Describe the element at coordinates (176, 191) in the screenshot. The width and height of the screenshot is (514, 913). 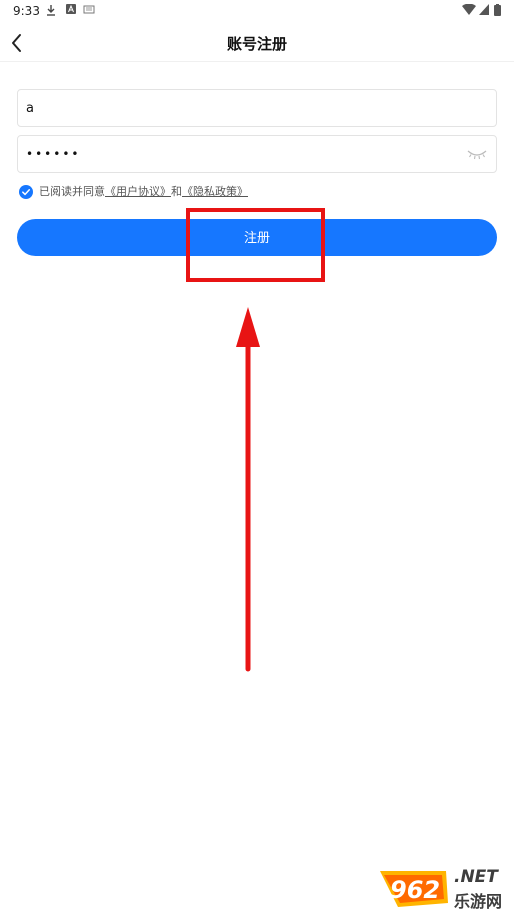
I see `agreement-and: 和` at that location.